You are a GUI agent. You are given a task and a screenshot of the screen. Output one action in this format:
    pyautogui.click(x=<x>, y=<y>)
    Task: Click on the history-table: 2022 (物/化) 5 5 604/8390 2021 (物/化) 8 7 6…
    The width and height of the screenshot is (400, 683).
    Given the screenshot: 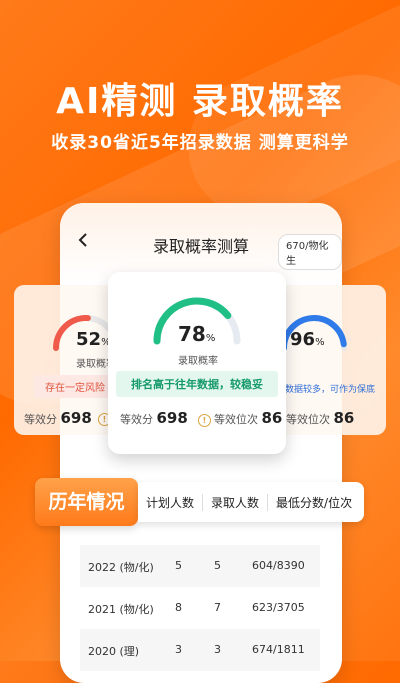 What is the action you would take?
    pyautogui.click(x=200, y=608)
    